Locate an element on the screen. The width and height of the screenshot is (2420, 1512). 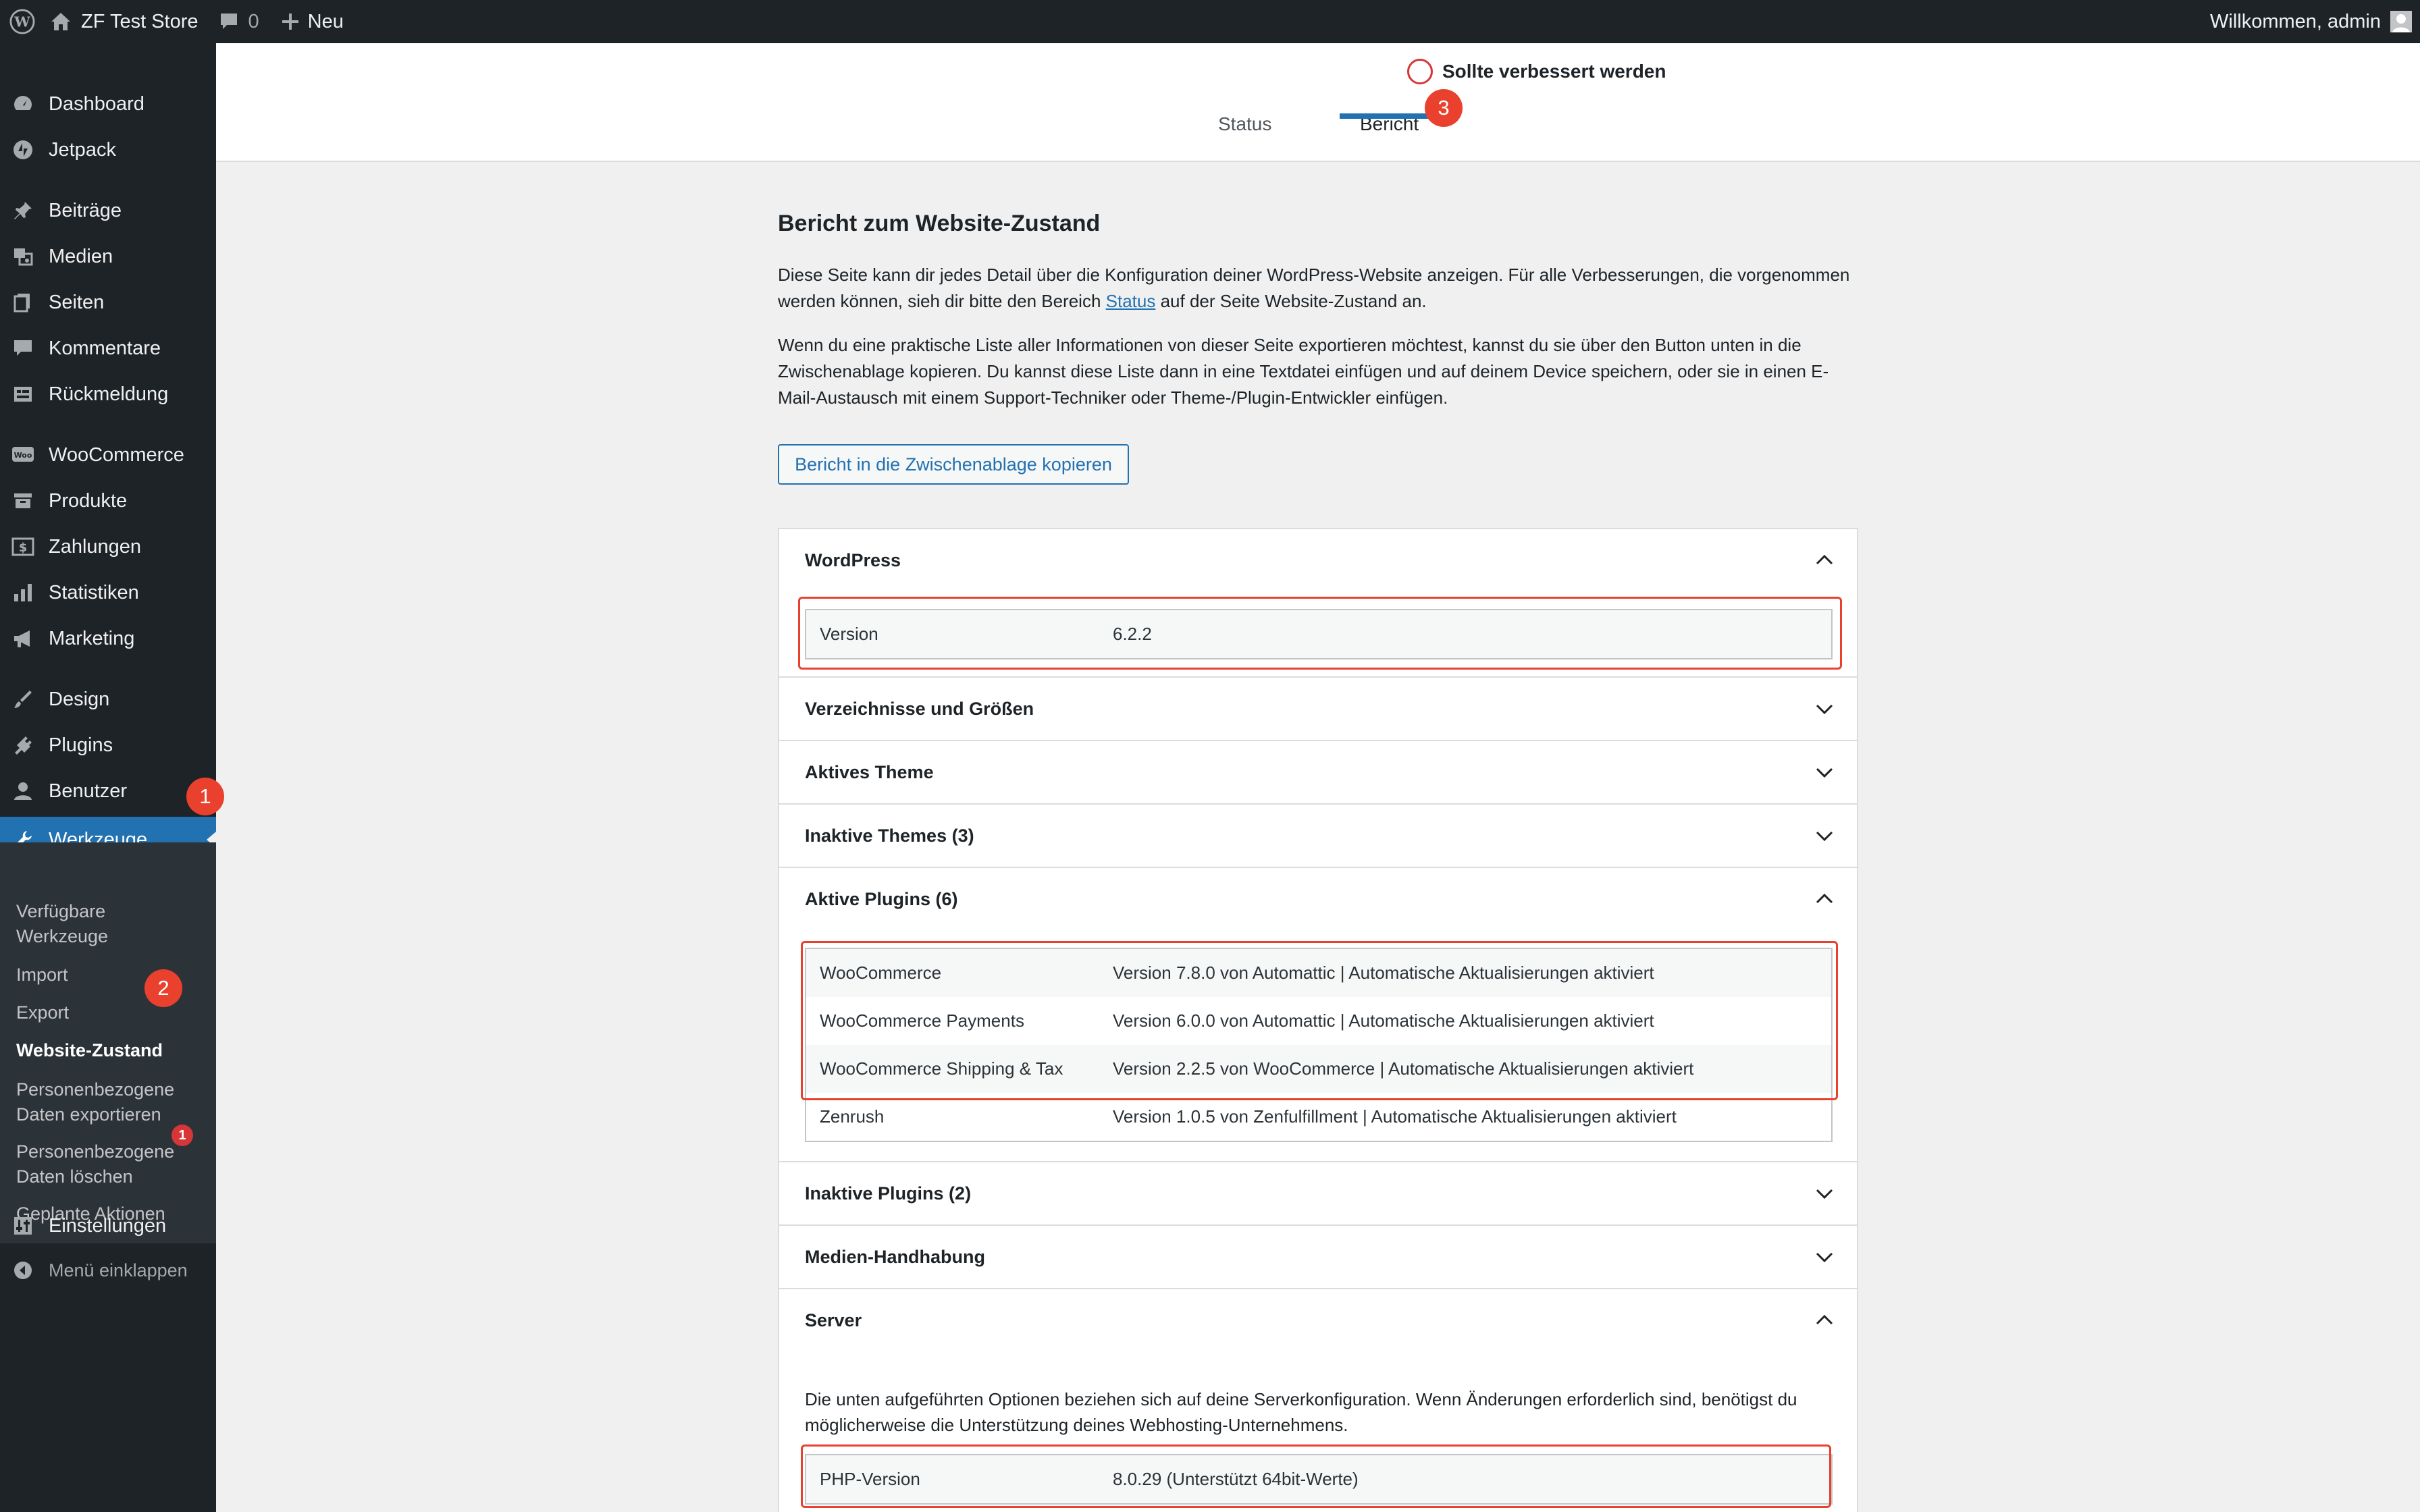
sidebar-item-label: Rückmeldung is located at coordinates (109, 394).